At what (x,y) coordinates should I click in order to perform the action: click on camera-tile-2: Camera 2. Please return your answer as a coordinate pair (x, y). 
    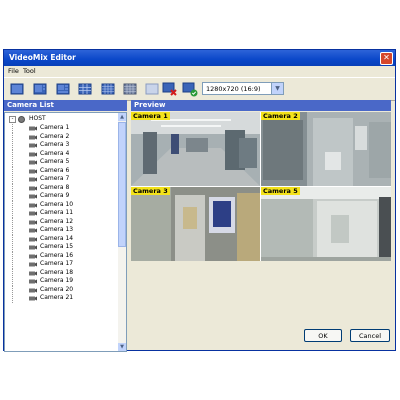
    Looking at the image, I should click on (326, 149).